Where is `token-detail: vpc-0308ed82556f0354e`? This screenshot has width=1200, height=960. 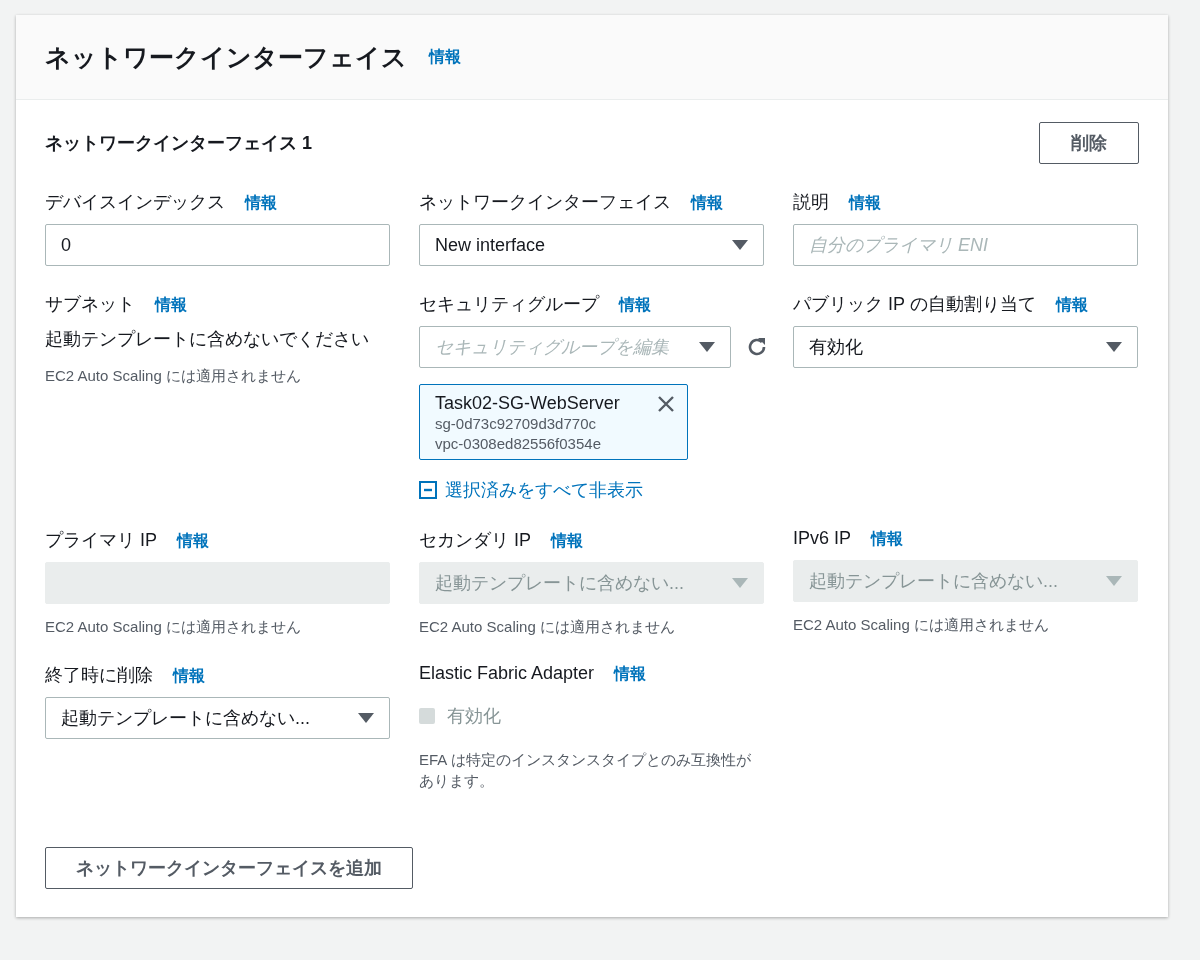
token-detail: vpc-0308ed82556f0354e is located at coordinates (518, 443).